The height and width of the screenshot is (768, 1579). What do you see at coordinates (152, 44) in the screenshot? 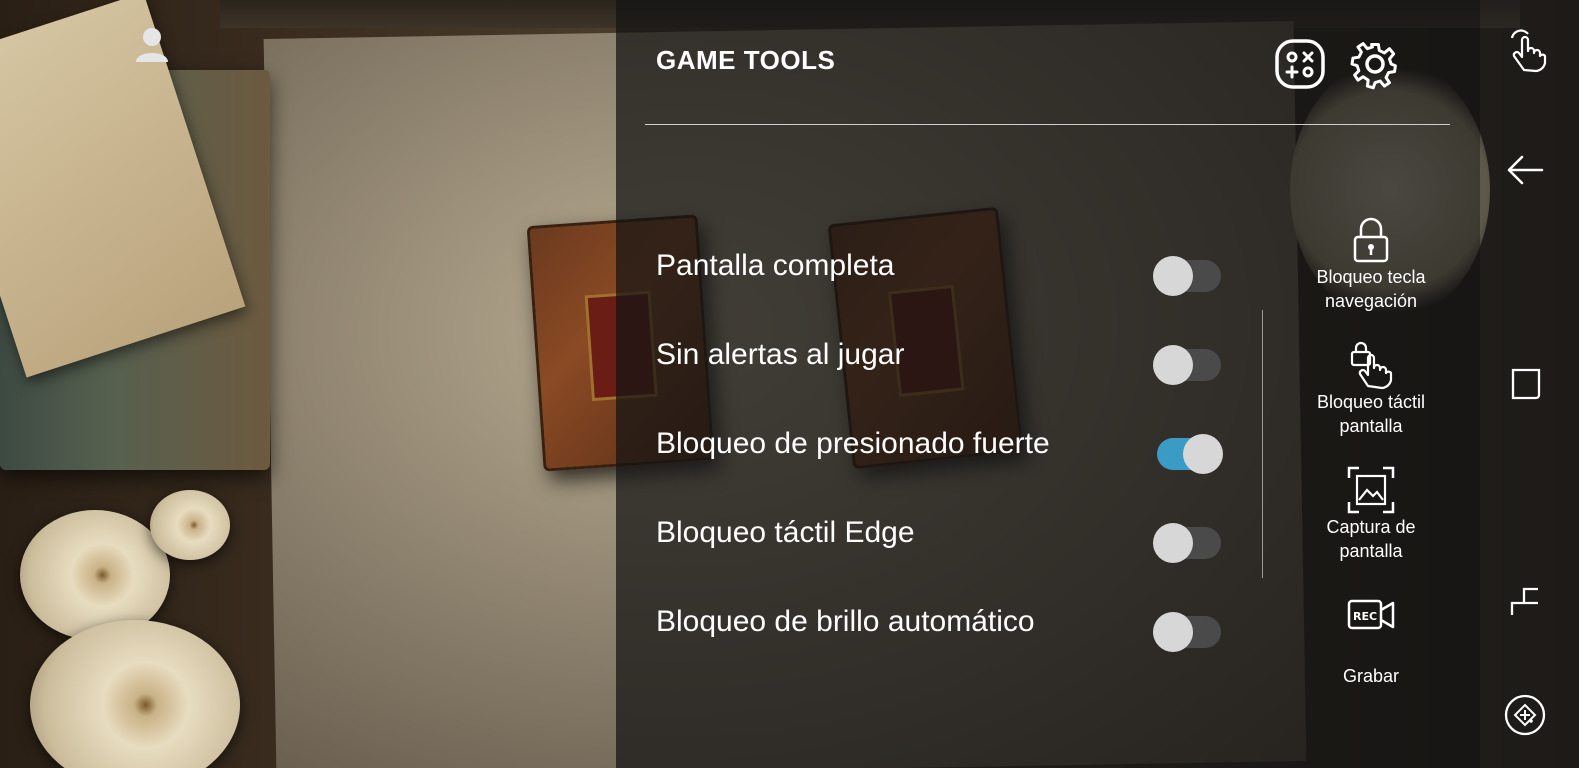
I see `user-profile-icon` at bounding box center [152, 44].